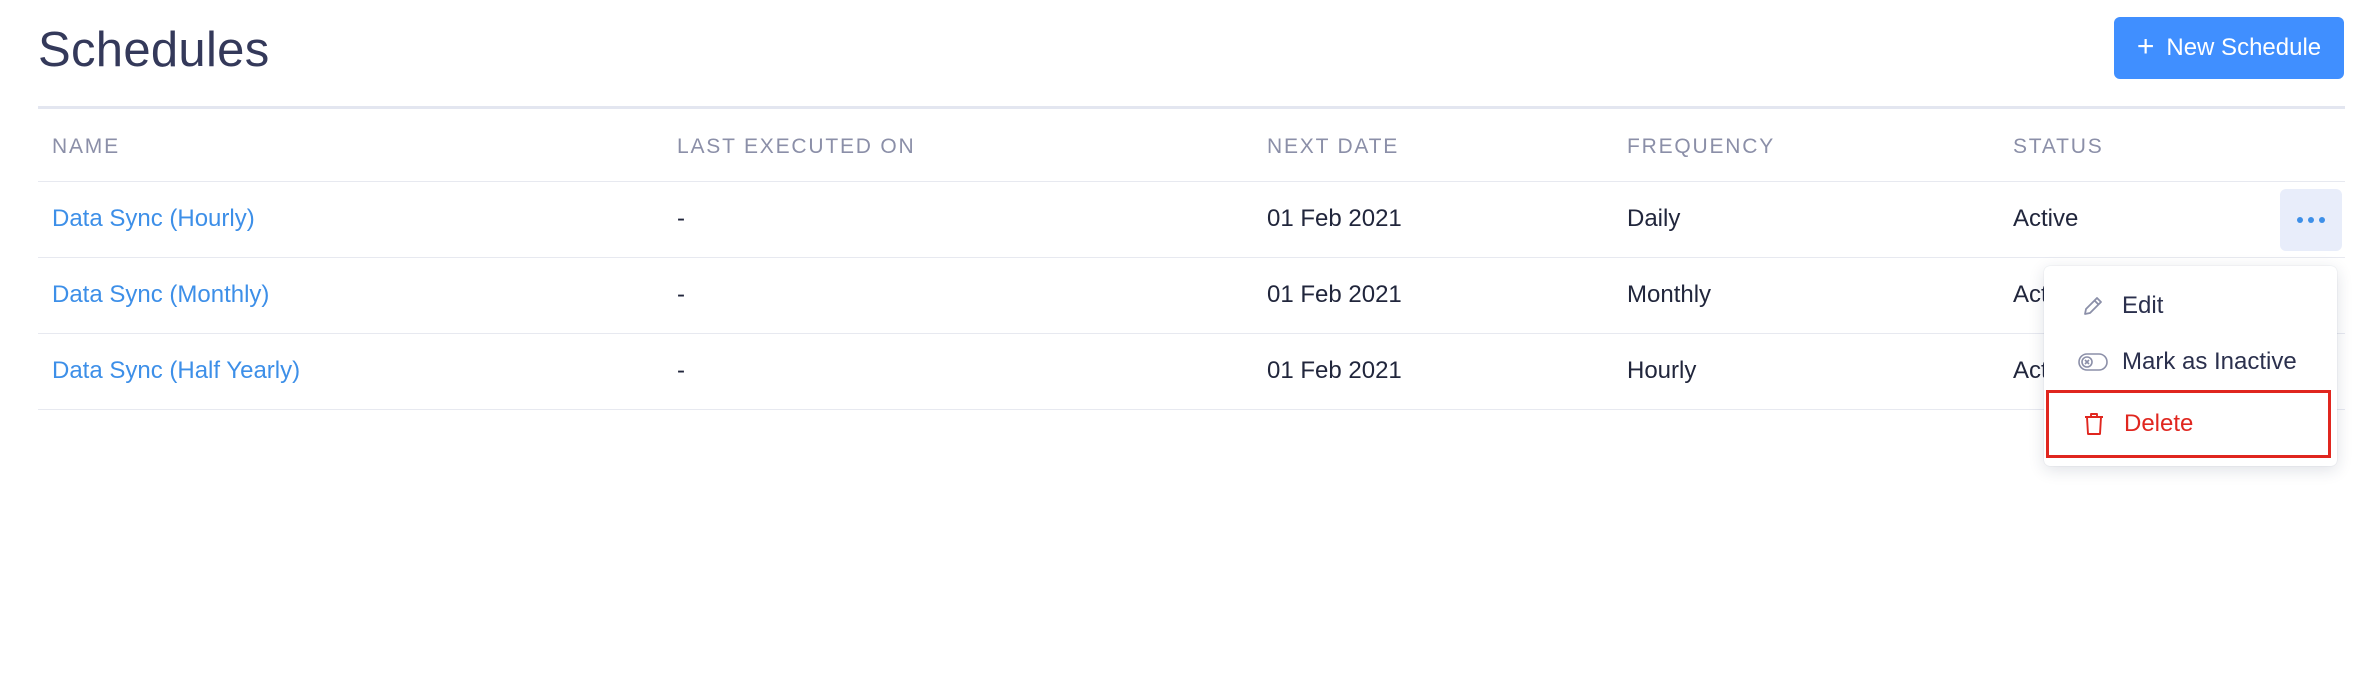  Describe the element at coordinates (2093, 362) in the screenshot. I see `toggle-off-icon` at that location.